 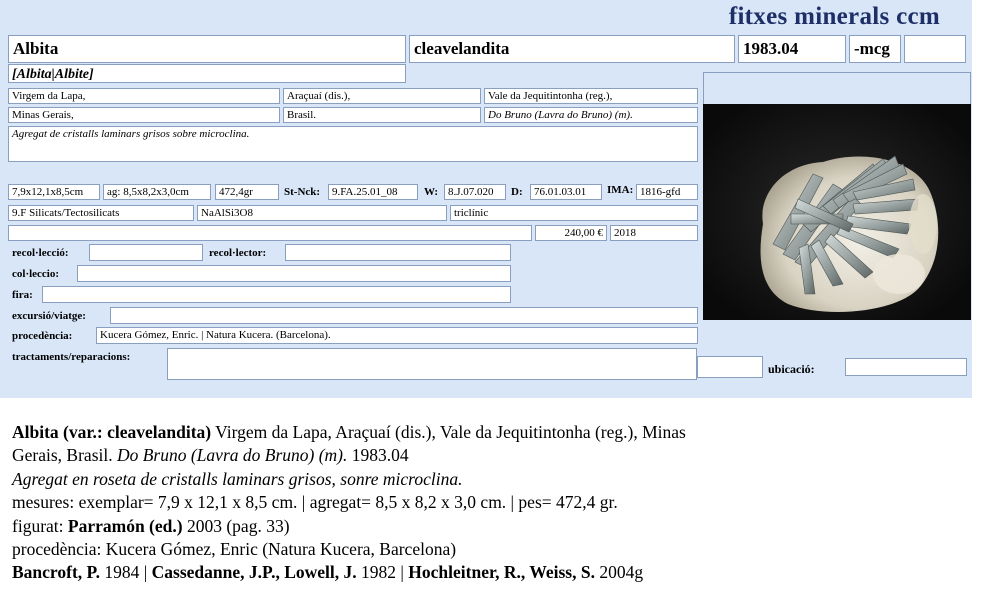 I want to click on w-field: 8.J.07.020, so click(x=475, y=192).